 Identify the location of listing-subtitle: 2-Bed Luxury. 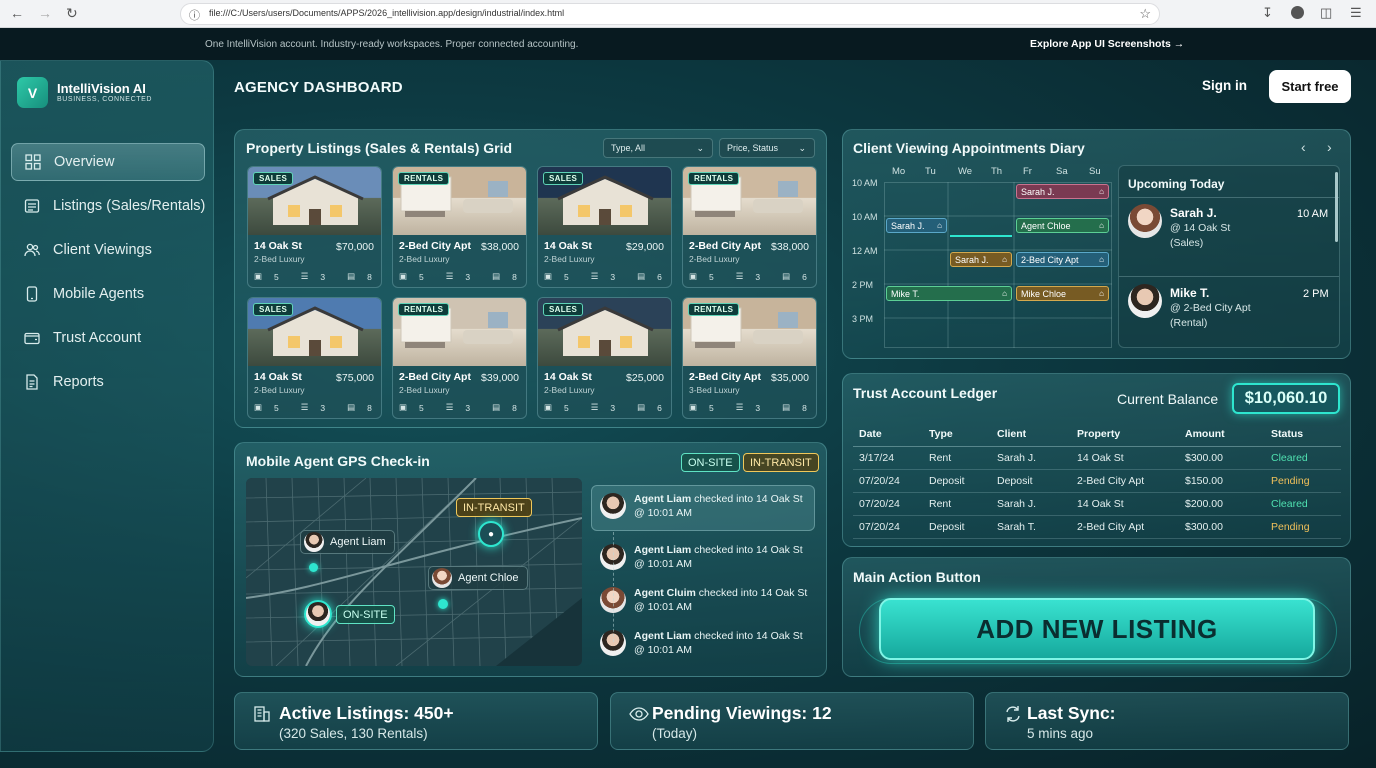
(279, 390).